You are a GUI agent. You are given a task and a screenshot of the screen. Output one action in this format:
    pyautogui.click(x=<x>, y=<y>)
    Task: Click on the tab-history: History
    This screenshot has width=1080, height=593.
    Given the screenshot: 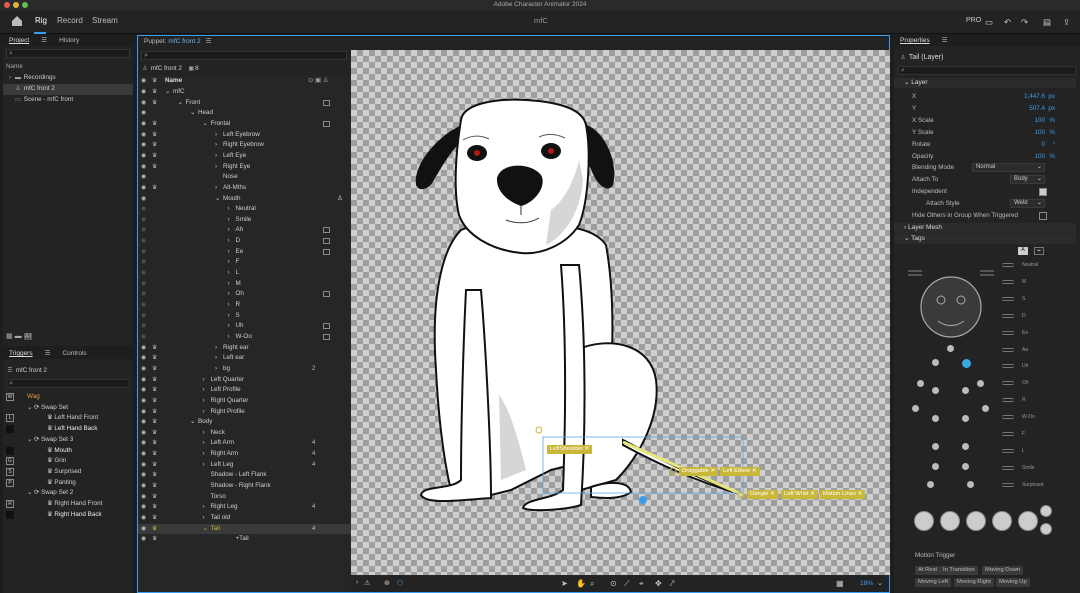 What is the action you would take?
    pyautogui.click(x=69, y=40)
    